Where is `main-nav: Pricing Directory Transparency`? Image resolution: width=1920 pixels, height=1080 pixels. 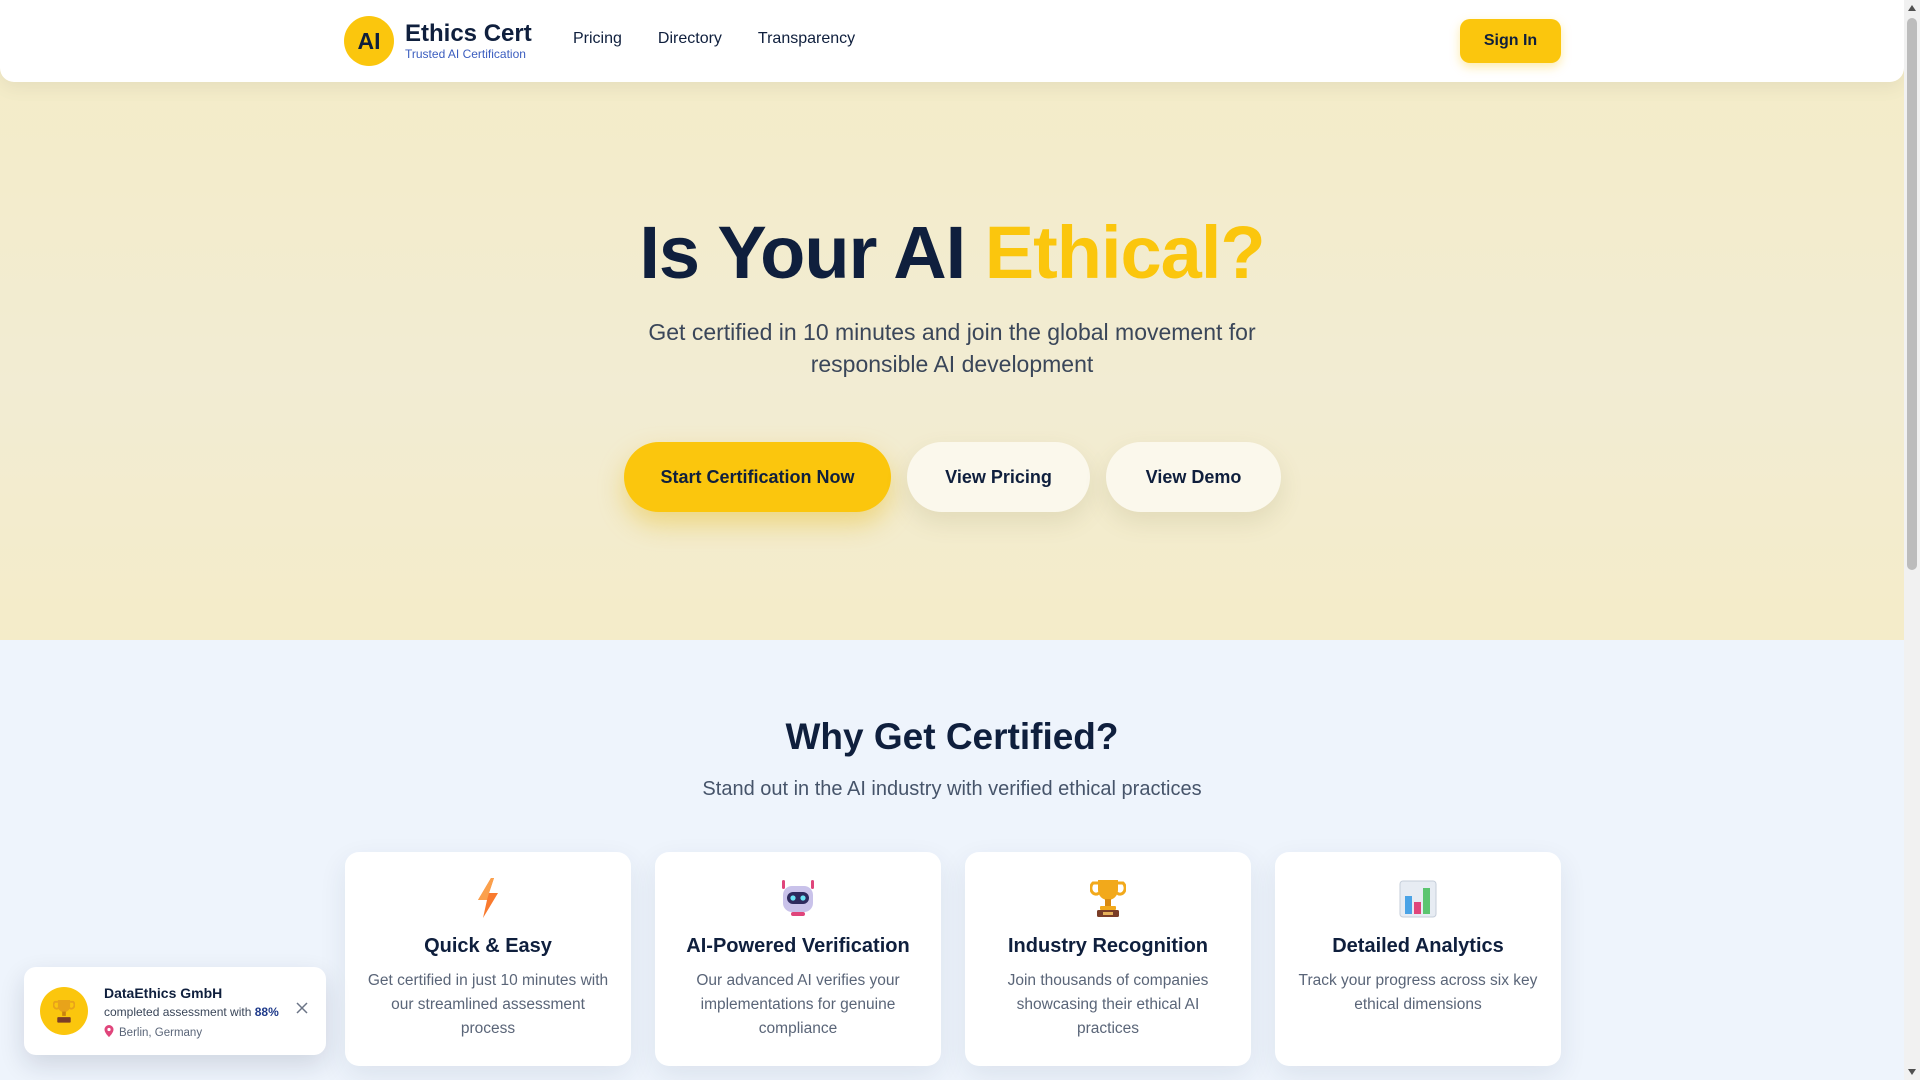 main-nav: Pricing Directory Transparency is located at coordinates (714, 39).